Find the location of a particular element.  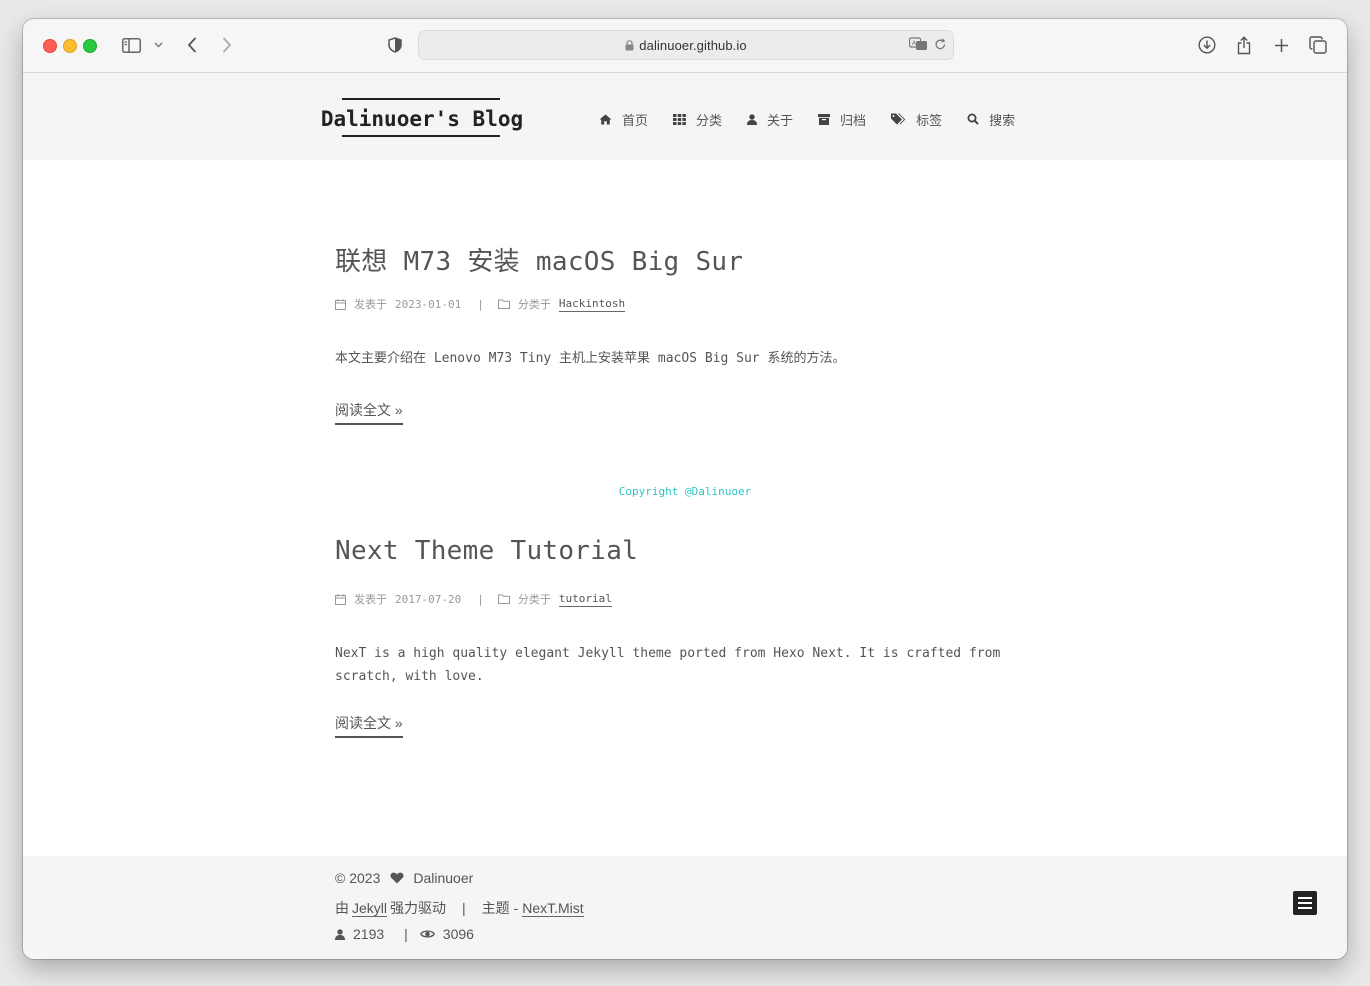

share-icon is located at coordinates (1244, 45).